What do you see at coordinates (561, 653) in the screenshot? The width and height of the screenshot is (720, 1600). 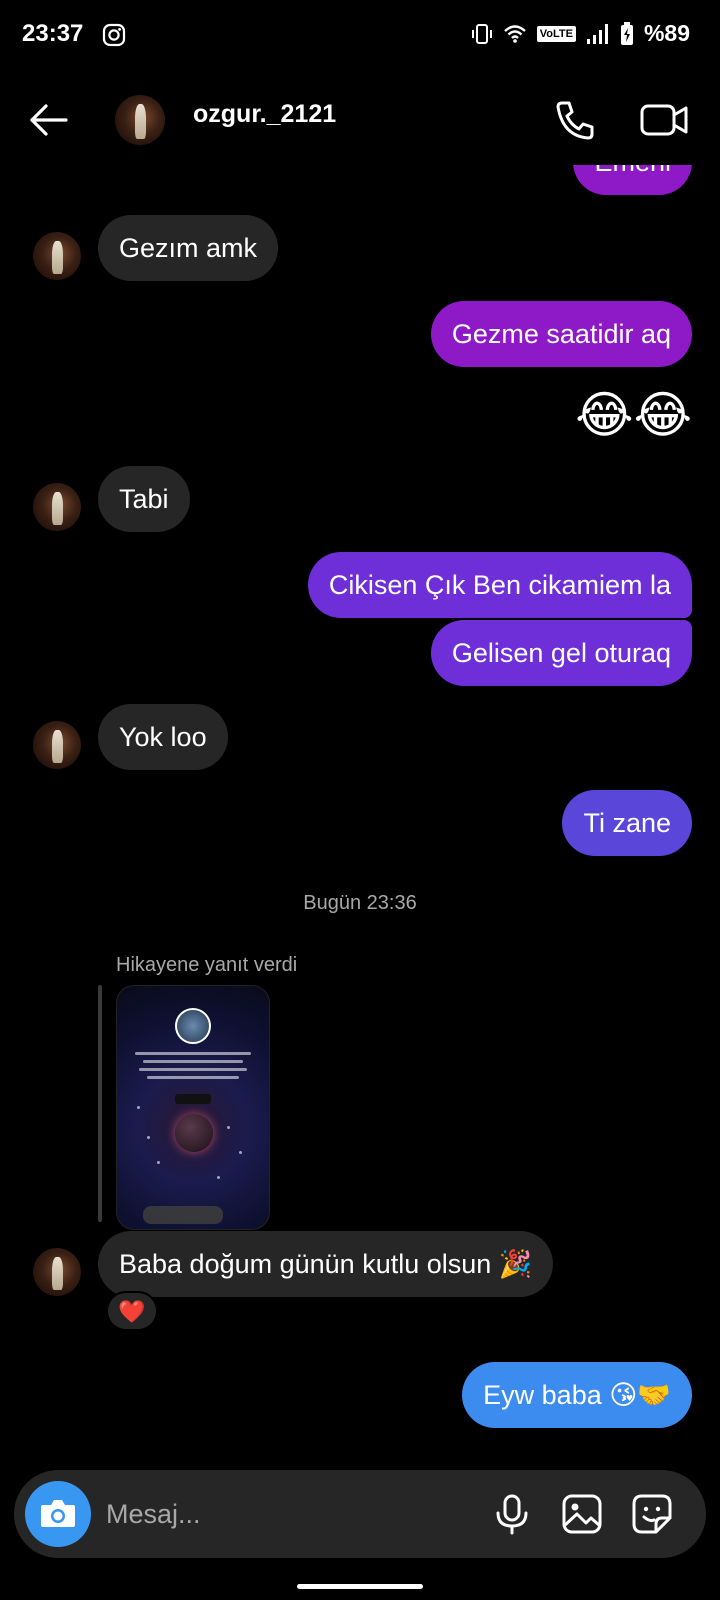 I see `message-outgoing: Gelisen gel oturaq` at bounding box center [561, 653].